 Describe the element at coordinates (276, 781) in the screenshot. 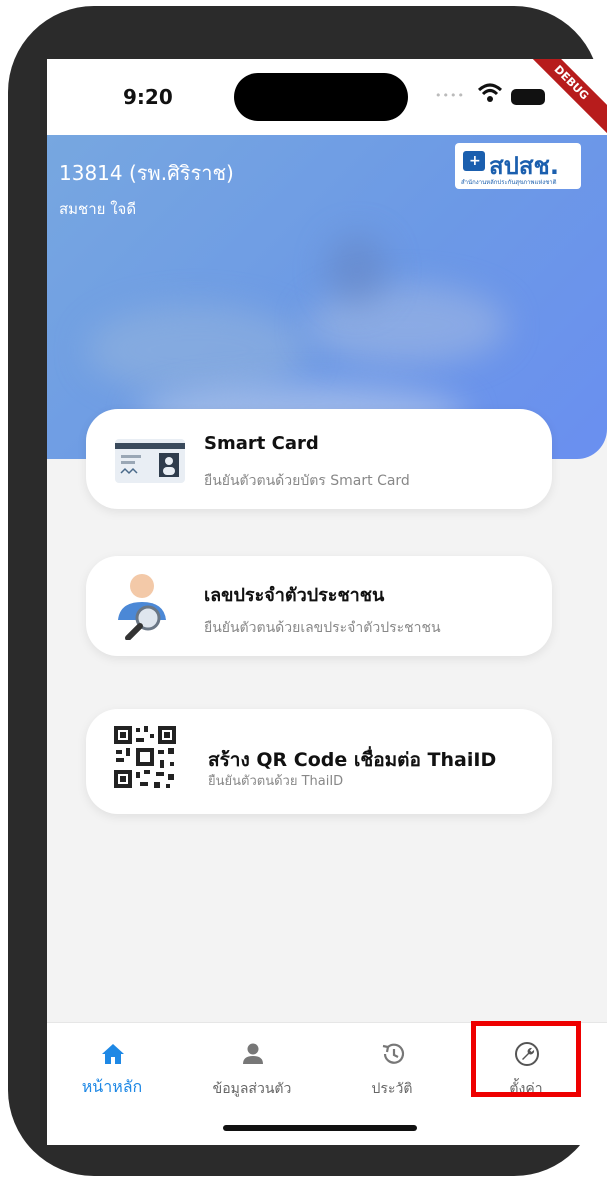

I see `card-subtitle: ยืนยันตัวตนด้วย ThaiID` at that location.